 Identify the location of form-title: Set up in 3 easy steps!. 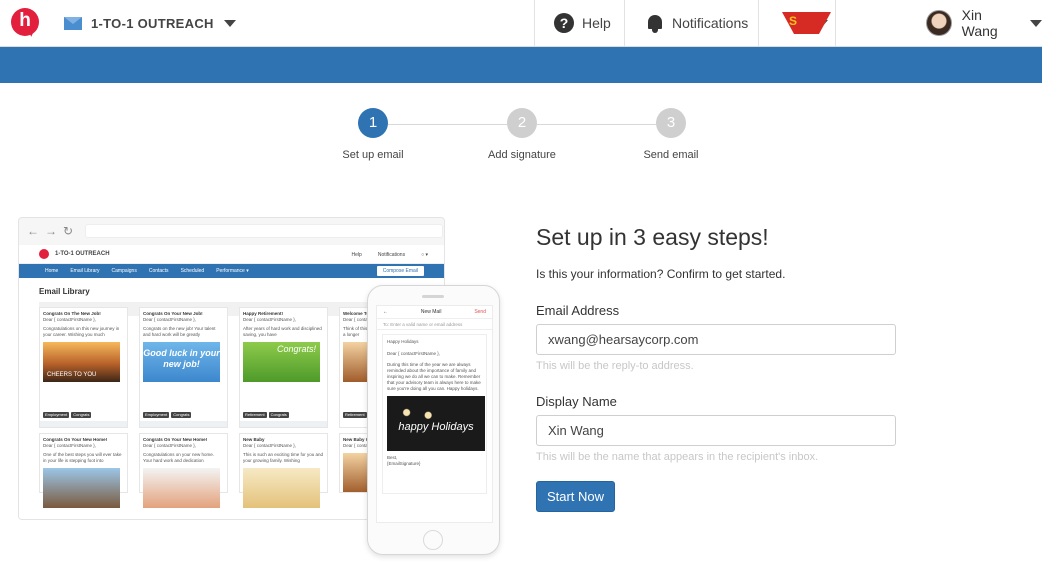
(652, 237).